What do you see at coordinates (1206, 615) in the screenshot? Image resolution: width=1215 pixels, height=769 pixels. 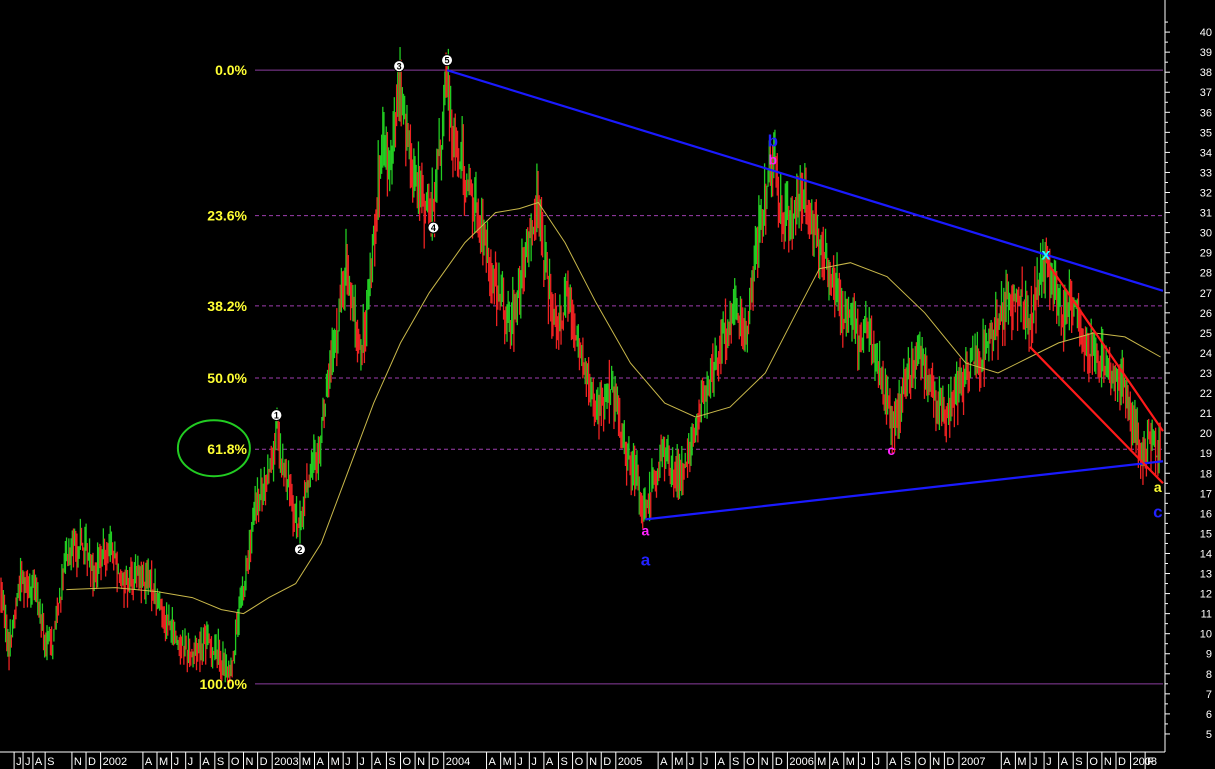 I see `y-tick-11: 11` at bounding box center [1206, 615].